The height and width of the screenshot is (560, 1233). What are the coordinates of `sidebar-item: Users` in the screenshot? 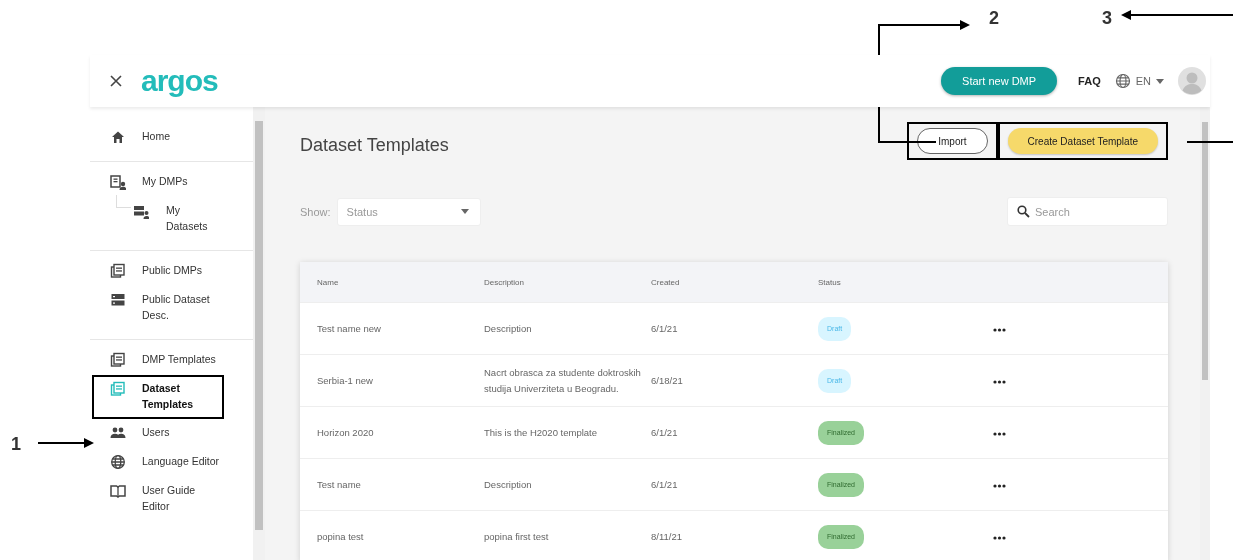 It's located at (158, 433).